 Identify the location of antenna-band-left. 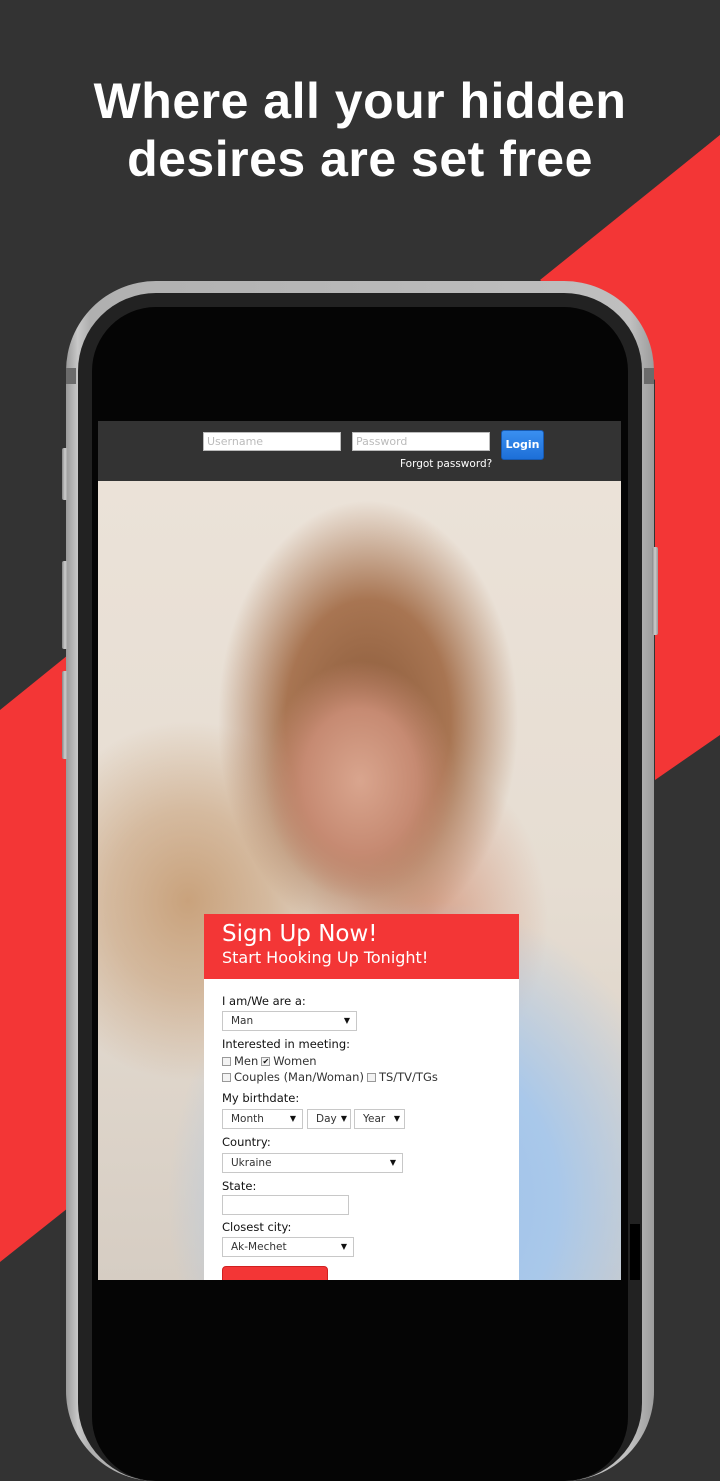
(71, 376).